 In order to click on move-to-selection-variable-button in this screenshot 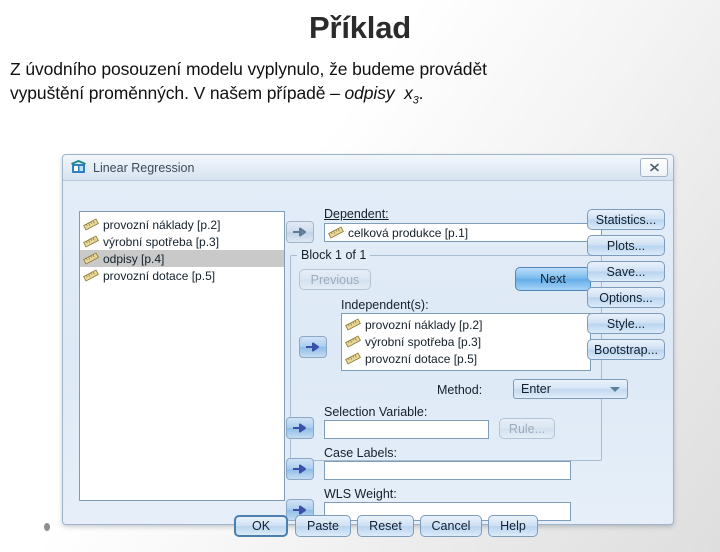, I will do `click(300, 428)`.